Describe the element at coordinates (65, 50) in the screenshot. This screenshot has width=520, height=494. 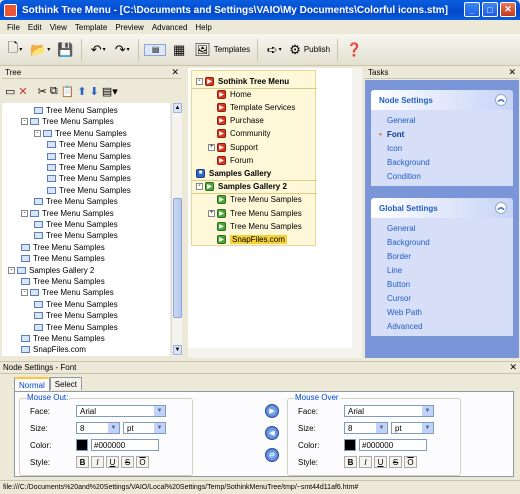
I see `save-button: 💾` at that location.